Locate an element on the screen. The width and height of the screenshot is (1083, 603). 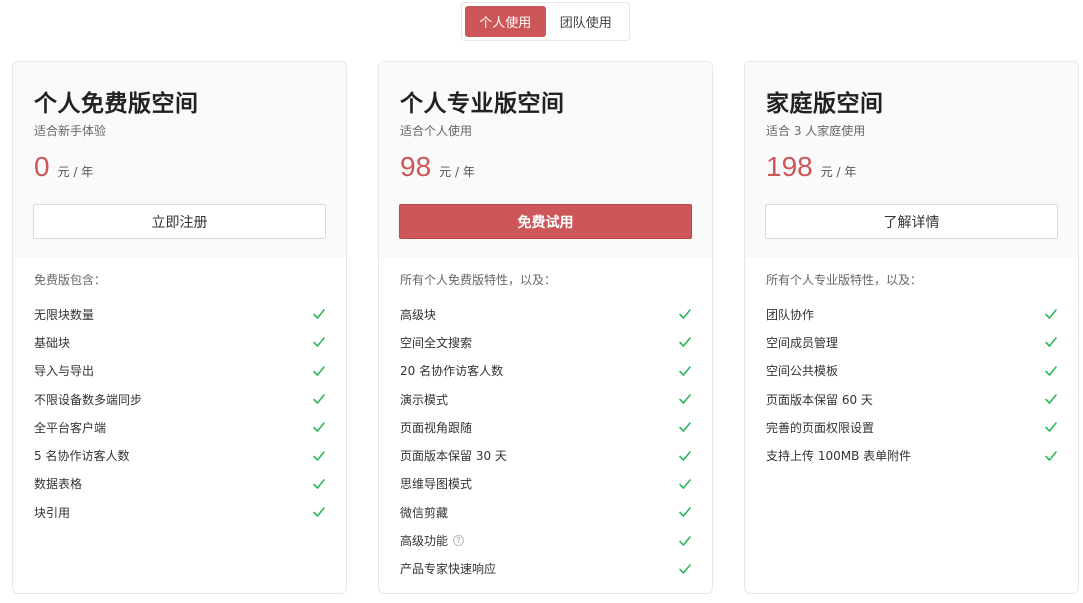
feature-item: 空间公共模板 is located at coordinates (912, 371).